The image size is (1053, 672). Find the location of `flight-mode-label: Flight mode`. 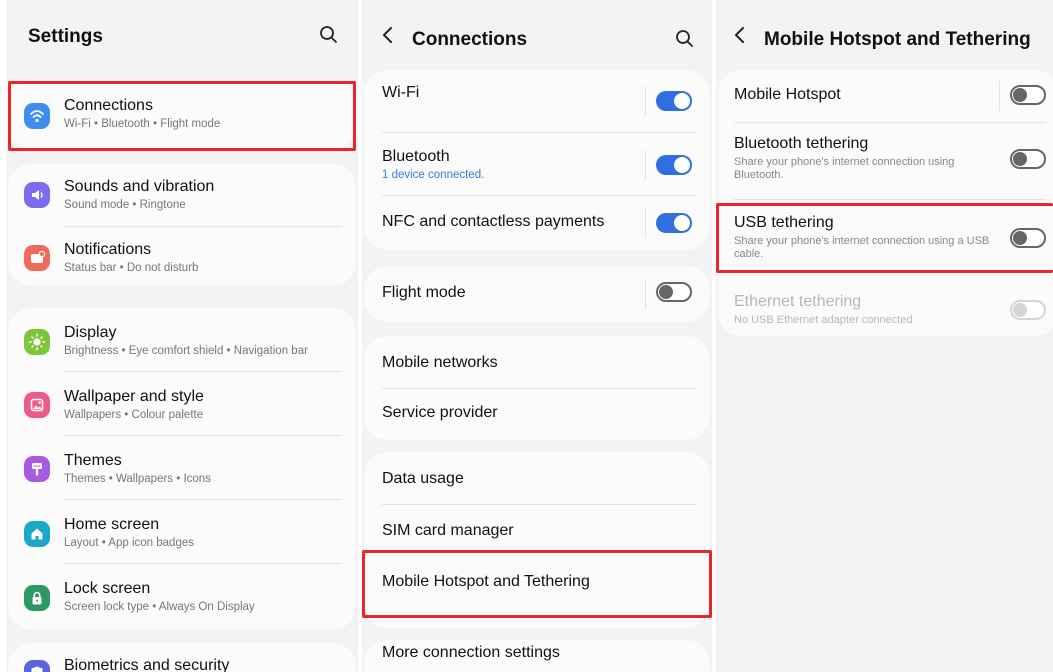

flight-mode-label: Flight mode is located at coordinates (424, 292).